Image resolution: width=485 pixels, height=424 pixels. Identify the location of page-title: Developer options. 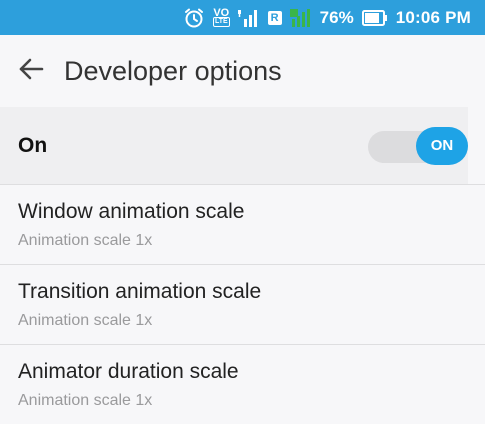
(173, 70).